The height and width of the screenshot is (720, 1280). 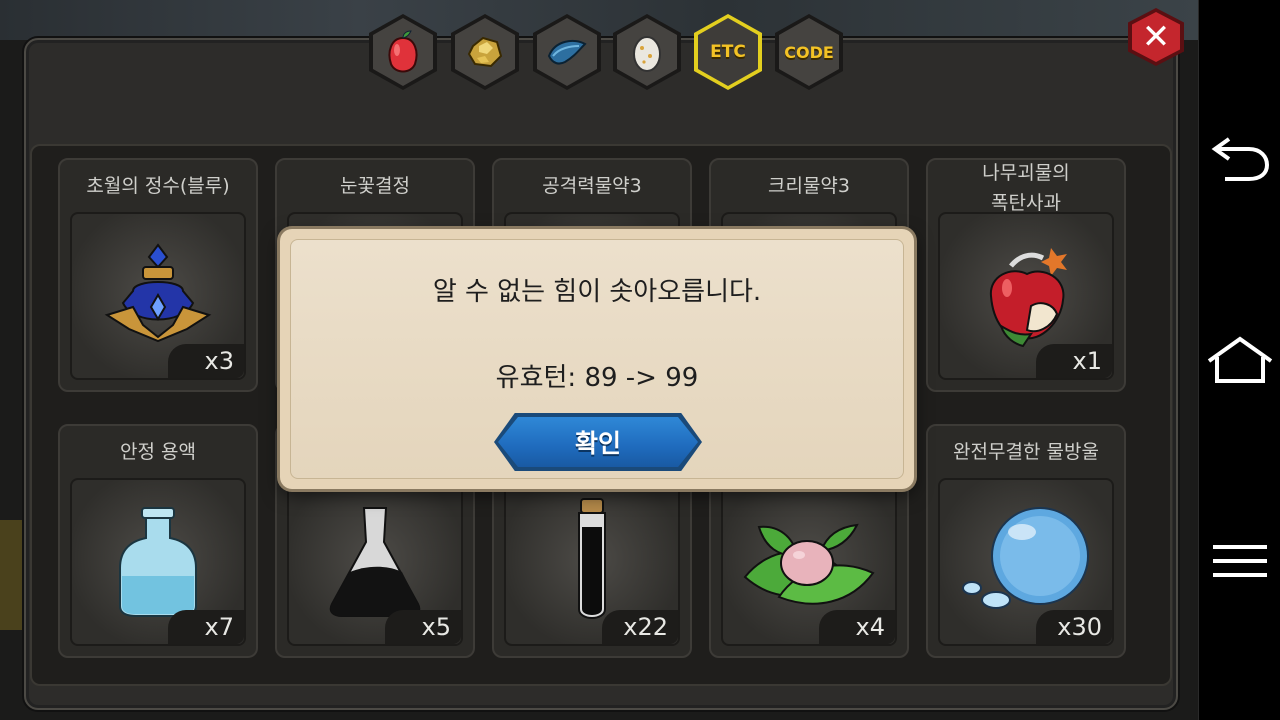 What do you see at coordinates (1025, 558) in the screenshot?
I see `water-drop-icon` at bounding box center [1025, 558].